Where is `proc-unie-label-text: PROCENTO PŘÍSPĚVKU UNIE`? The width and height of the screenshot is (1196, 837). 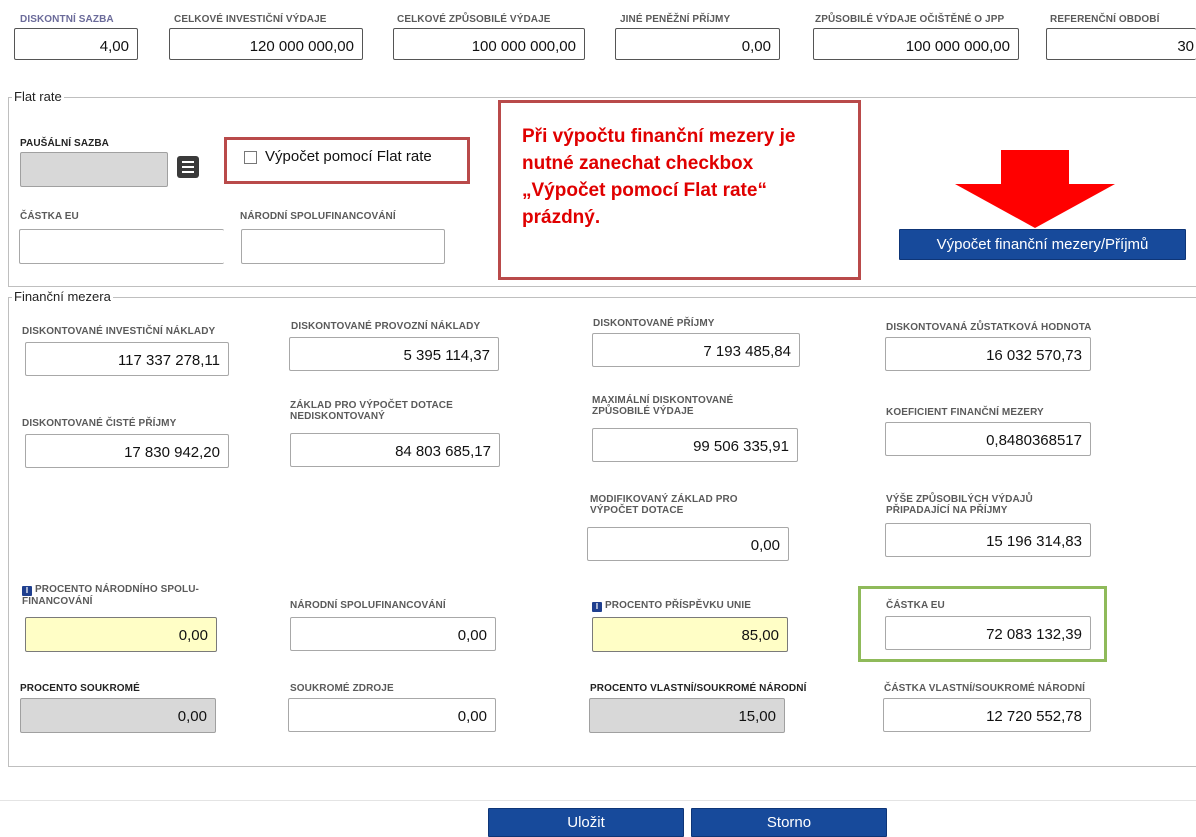 proc-unie-label-text: PROCENTO PŘÍSPĚVKU UNIE is located at coordinates (678, 605).